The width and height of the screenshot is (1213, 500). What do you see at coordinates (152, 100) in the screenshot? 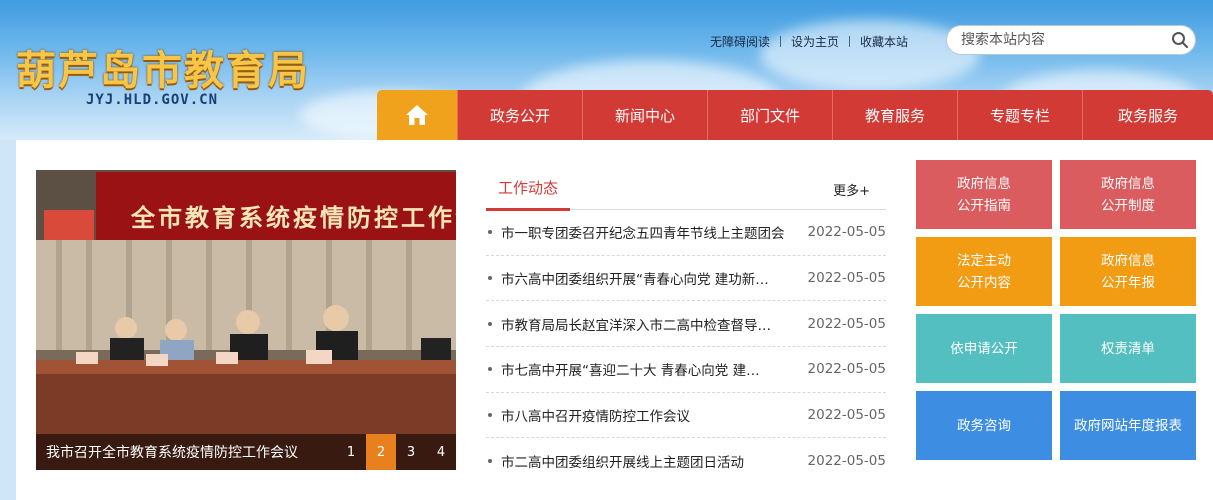
I see `site-logo-url: JYJ.HLD.GOV.CN` at bounding box center [152, 100].